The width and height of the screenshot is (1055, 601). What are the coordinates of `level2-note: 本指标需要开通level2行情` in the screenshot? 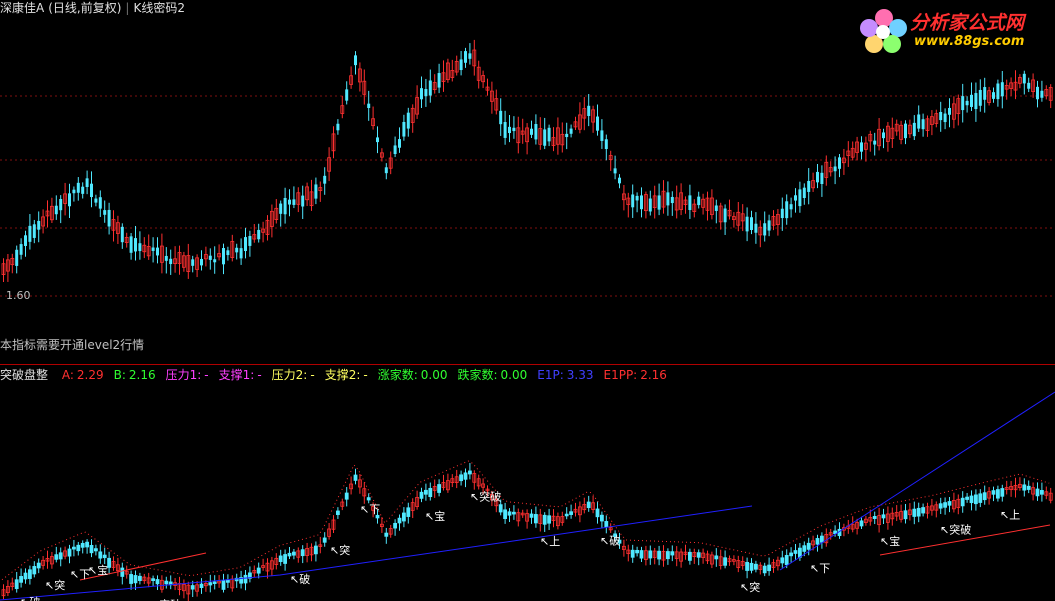 It's located at (72, 345).